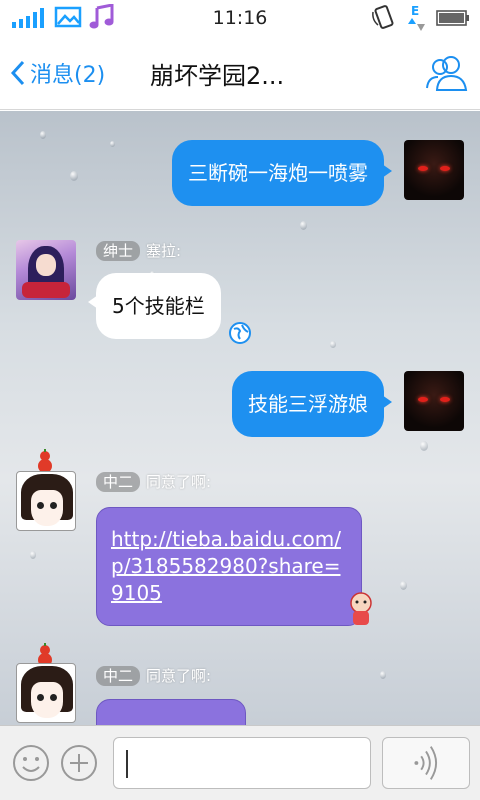  I want to click on sender-name-row: 绅士 塞拉:, so click(138, 250).